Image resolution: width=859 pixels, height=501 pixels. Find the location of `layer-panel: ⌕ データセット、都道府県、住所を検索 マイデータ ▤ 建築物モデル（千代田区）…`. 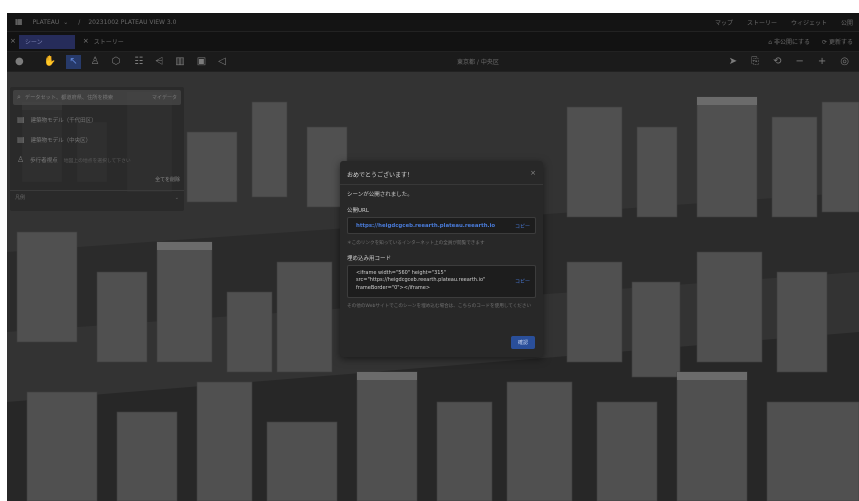

layer-panel: ⌕ データセット、都道府県、住所を検索 マイデータ ▤ 建築物モデル（千代田区）… is located at coordinates (97, 149).